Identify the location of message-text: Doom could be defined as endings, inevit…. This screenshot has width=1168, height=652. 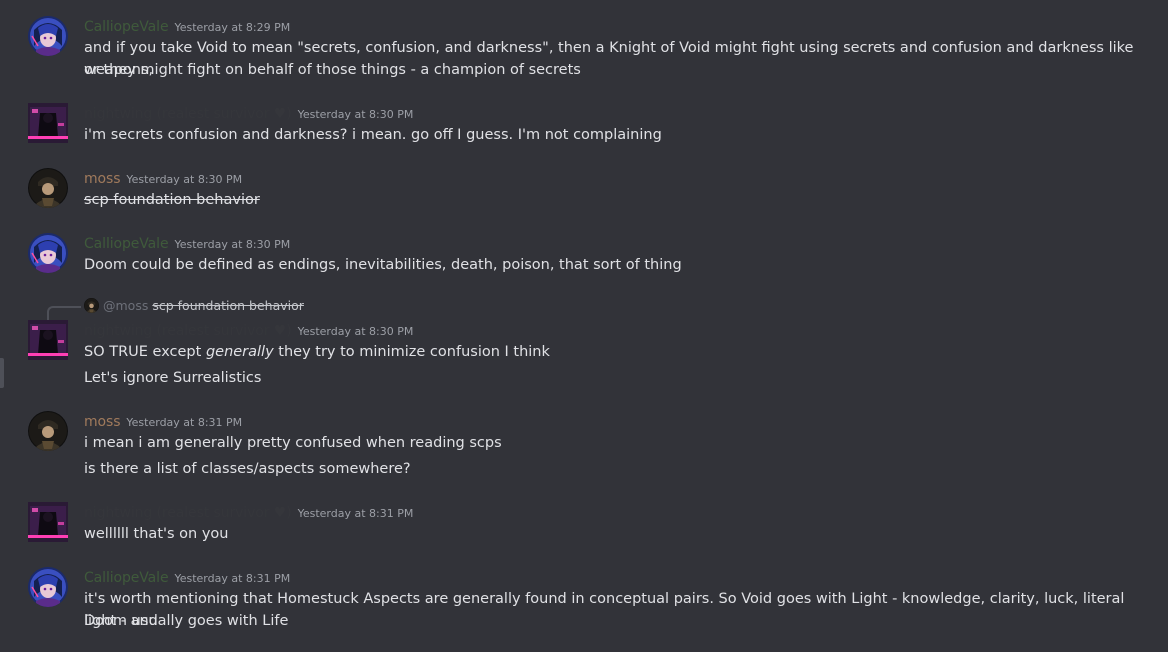
(383, 265).